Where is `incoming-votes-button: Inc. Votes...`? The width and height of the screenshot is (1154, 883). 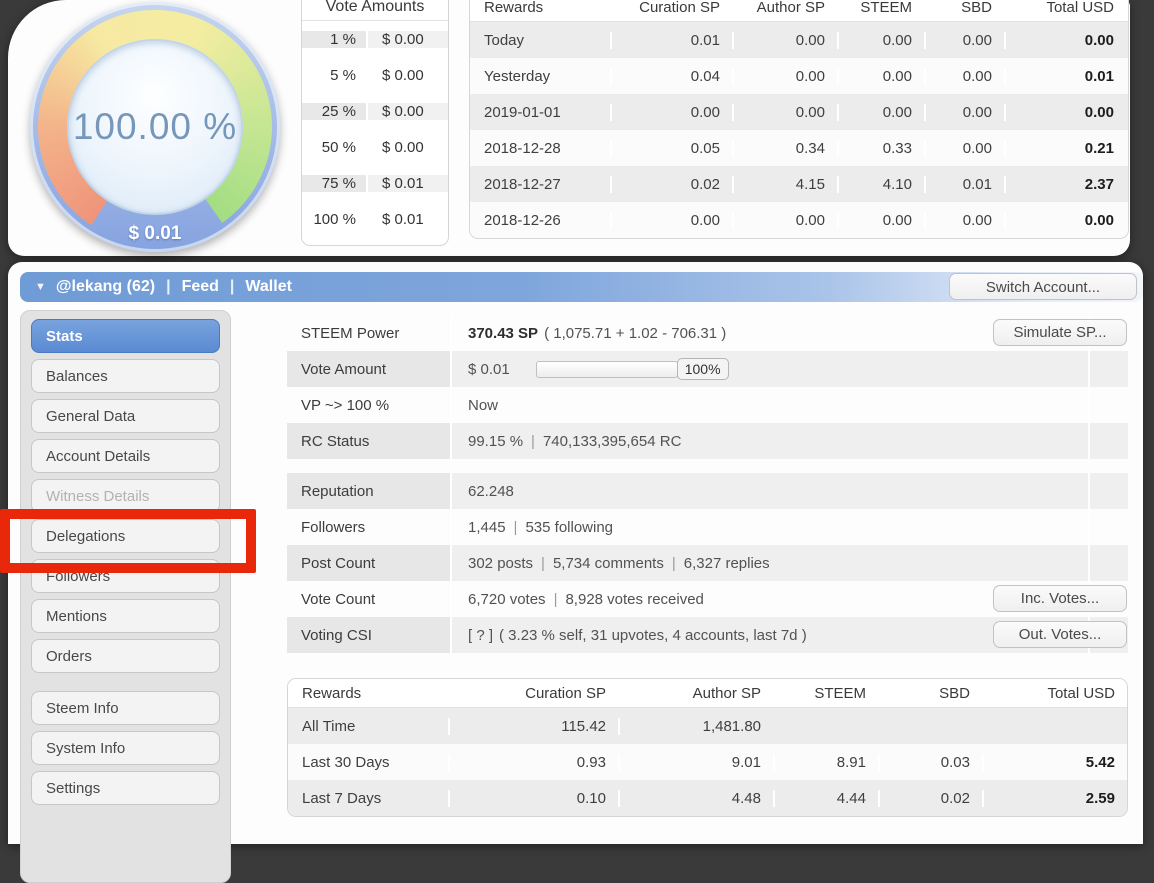 incoming-votes-button: Inc. Votes... is located at coordinates (1060, 598).